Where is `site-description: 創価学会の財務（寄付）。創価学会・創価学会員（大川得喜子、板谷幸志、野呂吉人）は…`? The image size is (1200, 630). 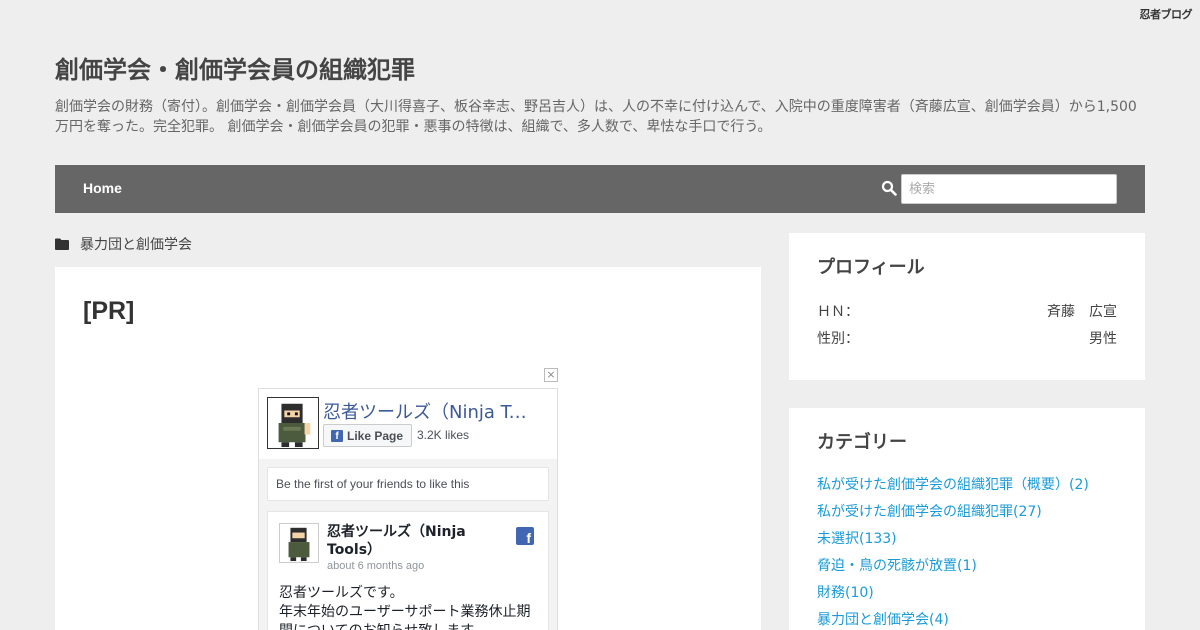
site-description: 創価学会の財務（寄付）。創価学会・創価学会員（大川得喜子、板谷幸志、野呂吉人）は… is located at coordinates (596, 117).